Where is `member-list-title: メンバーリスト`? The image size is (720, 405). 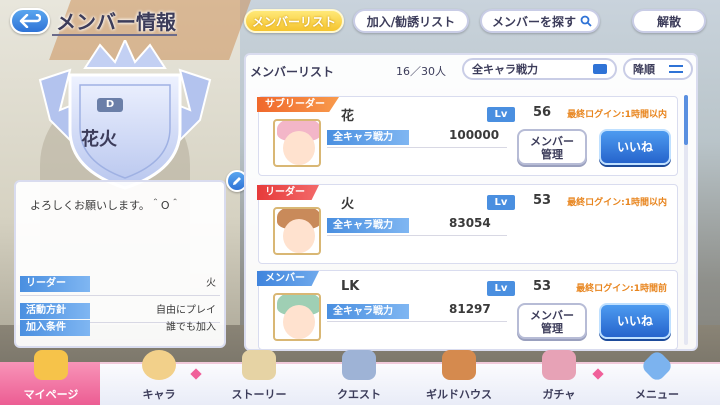 member-list-title: メンバーリスト is located at coordinates (292, 72).